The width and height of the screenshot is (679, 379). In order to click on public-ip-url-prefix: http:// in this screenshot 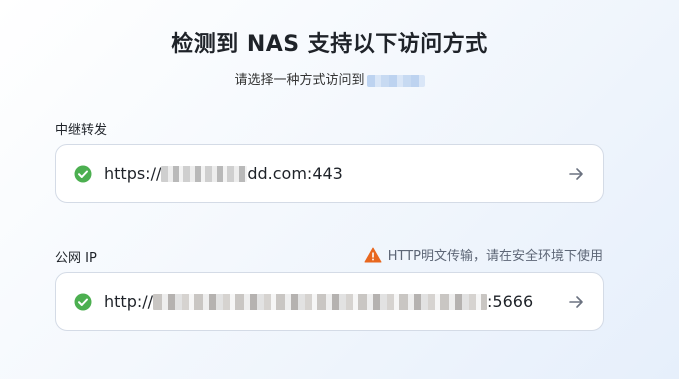, I will do `click(129, 301)`.